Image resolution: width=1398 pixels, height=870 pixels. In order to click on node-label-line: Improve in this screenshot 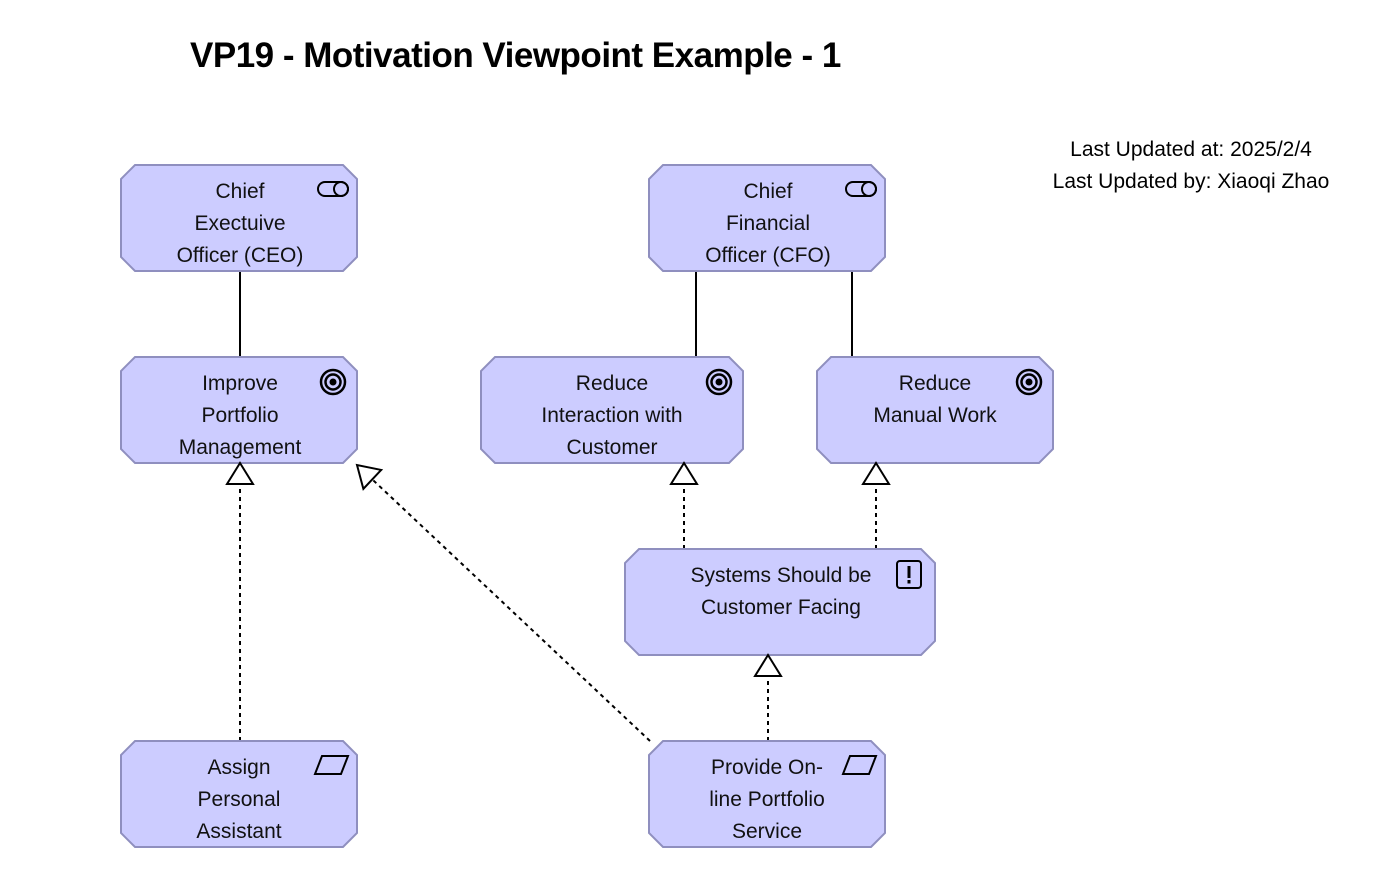, I will do `click(240, 383)`.